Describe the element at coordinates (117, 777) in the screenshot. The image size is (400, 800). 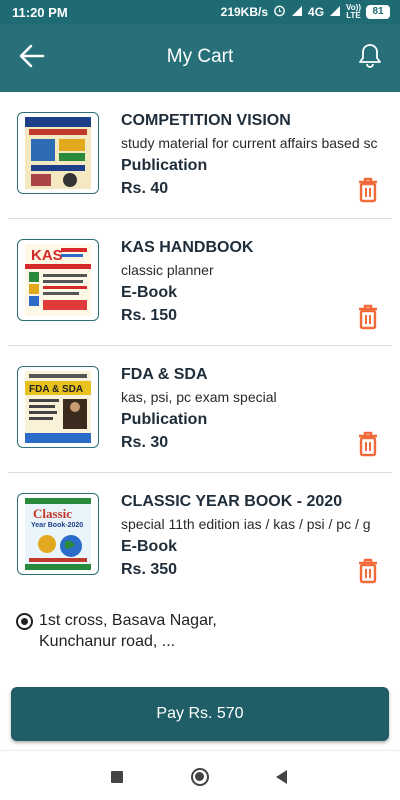
I see `recents-icon` at that location.